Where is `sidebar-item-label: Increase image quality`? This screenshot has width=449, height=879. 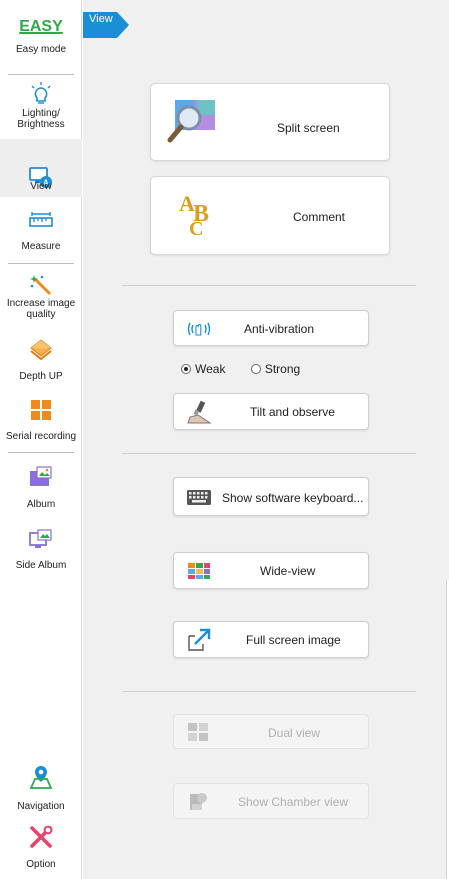 sidebar-item-label: Increase image quality is located at coordinates (41, 309).